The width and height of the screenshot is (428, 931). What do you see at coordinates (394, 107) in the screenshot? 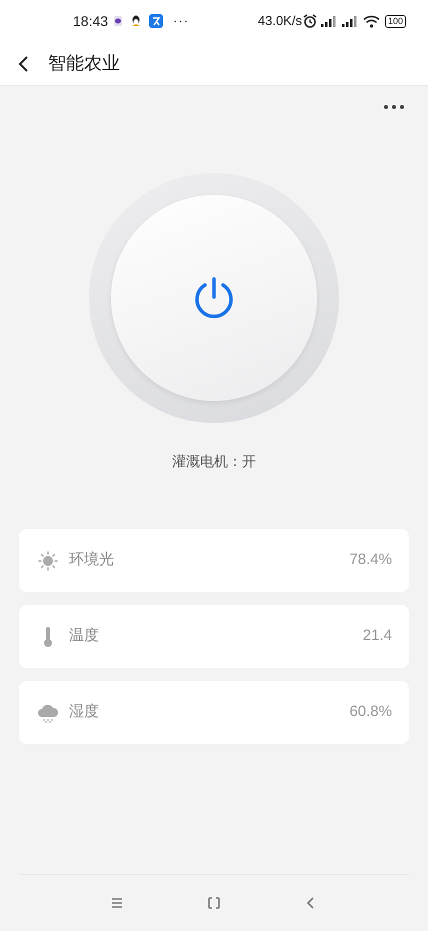
I see `more-icon` at bounding box center [394, 107].